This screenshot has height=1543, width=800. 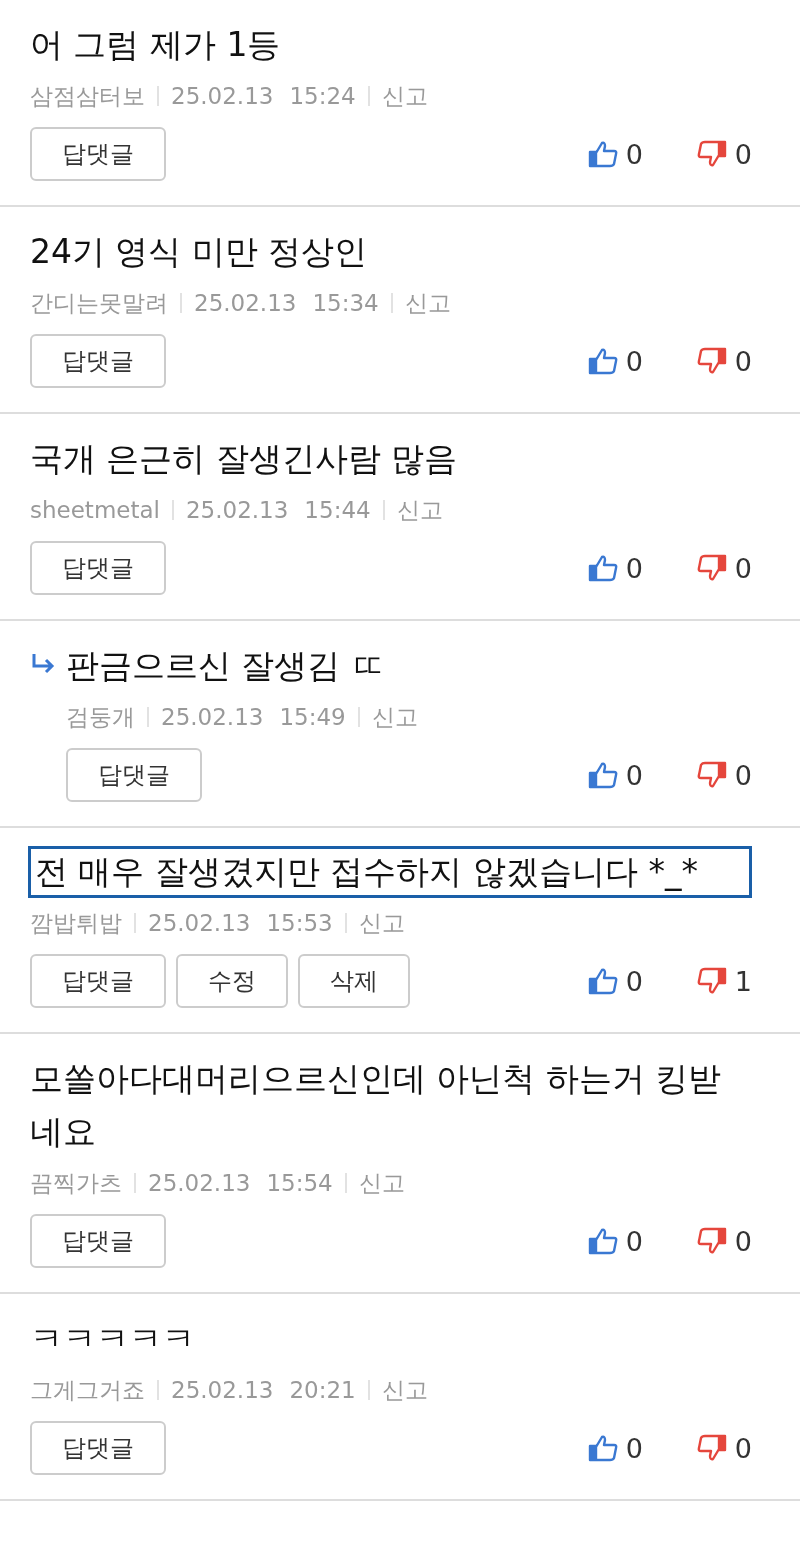 What do you see at coordinates (743, 981) in the screenshot?
I see `dislike-count: 1` at bounding box center [743, 981].